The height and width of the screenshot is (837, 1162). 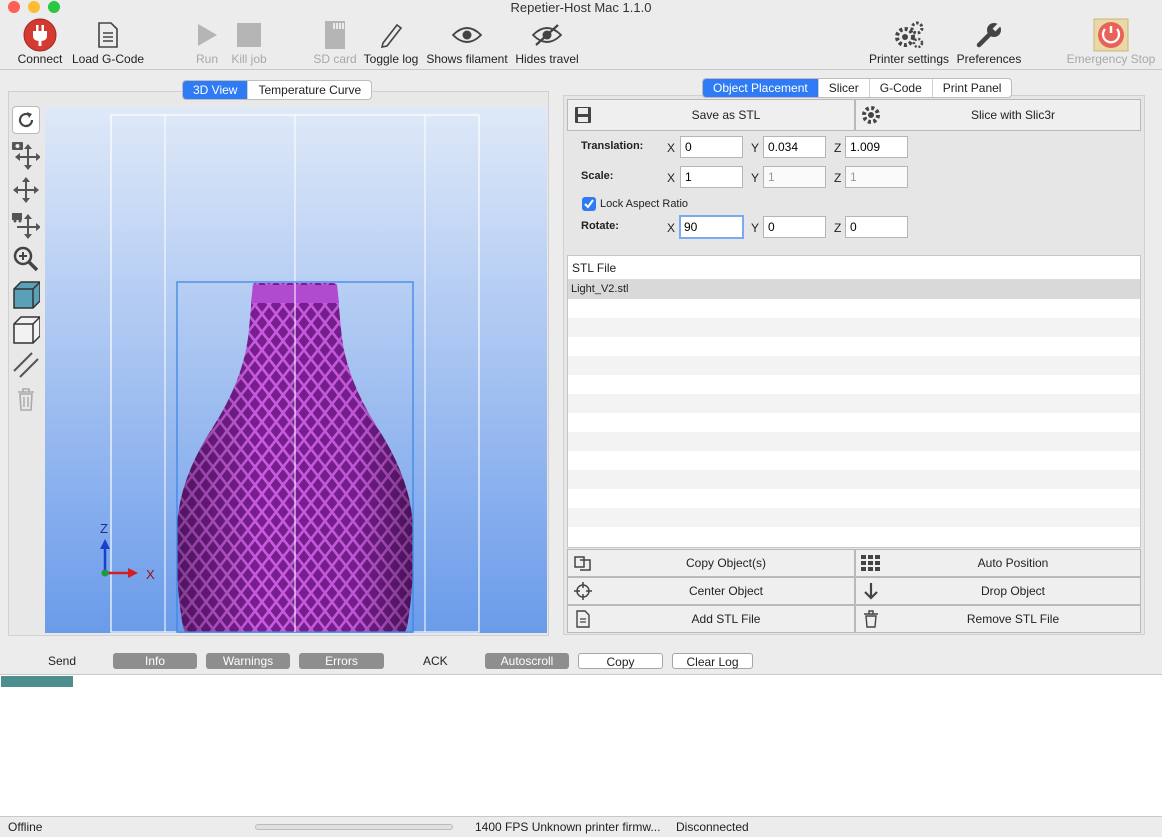 I want to click on auto-position-button: Auto Position, so click(x=998, y=563).